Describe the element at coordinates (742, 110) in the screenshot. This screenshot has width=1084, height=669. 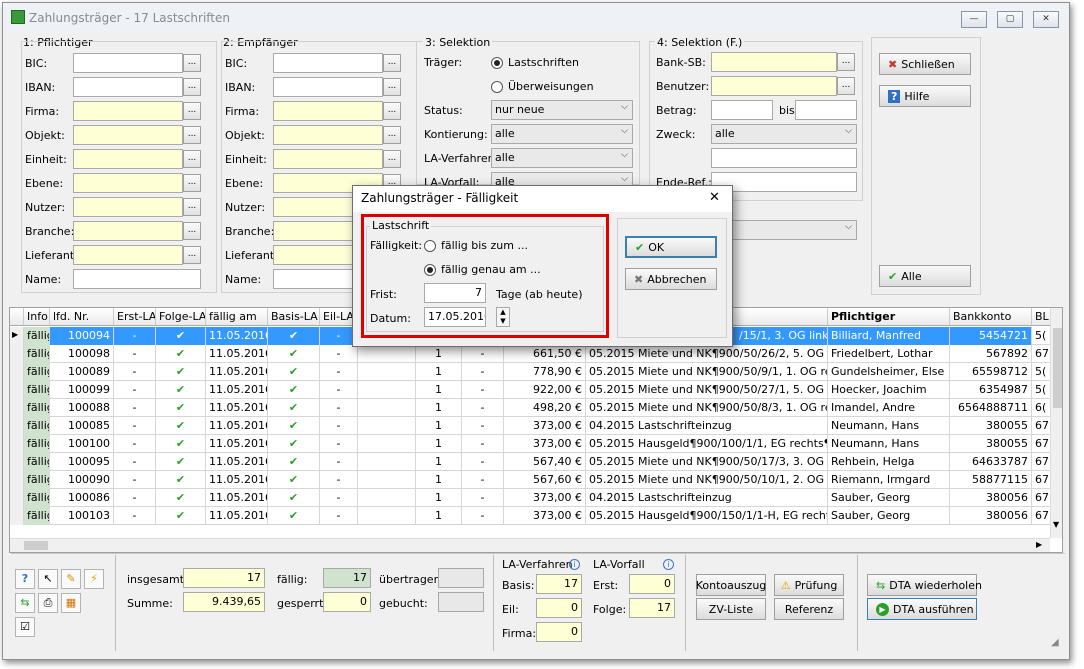
I see `betrag-from-input` at that location.